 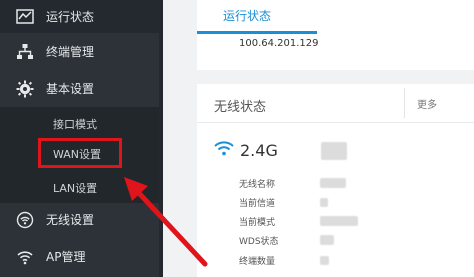 I want to click on sidebar-item-basic-settings: 基本设置, so click(x=81, y=88).